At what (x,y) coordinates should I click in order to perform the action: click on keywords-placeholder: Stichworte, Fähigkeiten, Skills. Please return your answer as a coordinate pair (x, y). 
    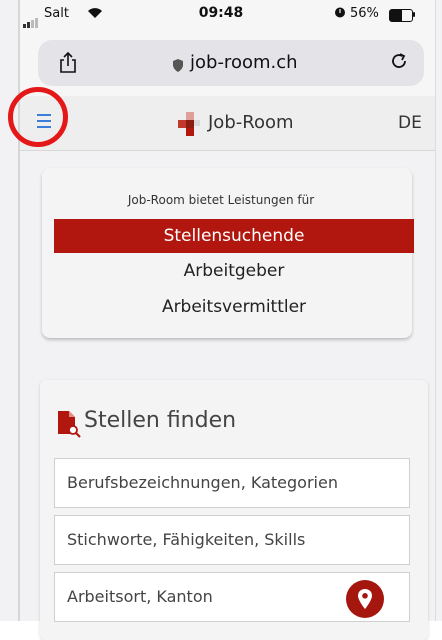
    Looking at the image, I should click on (186, 539).